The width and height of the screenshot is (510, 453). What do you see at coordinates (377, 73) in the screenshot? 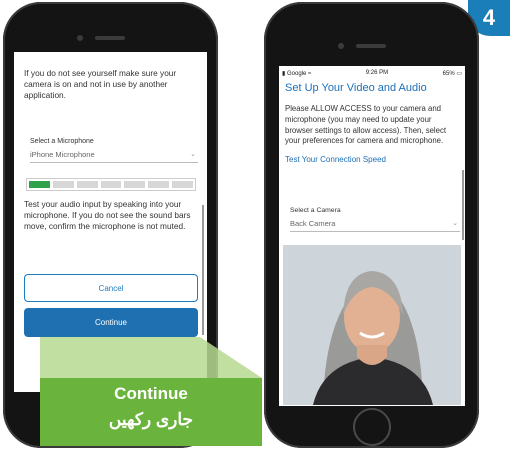
I see `status-time: 9:26 PM` at bounding box center [377, 73].